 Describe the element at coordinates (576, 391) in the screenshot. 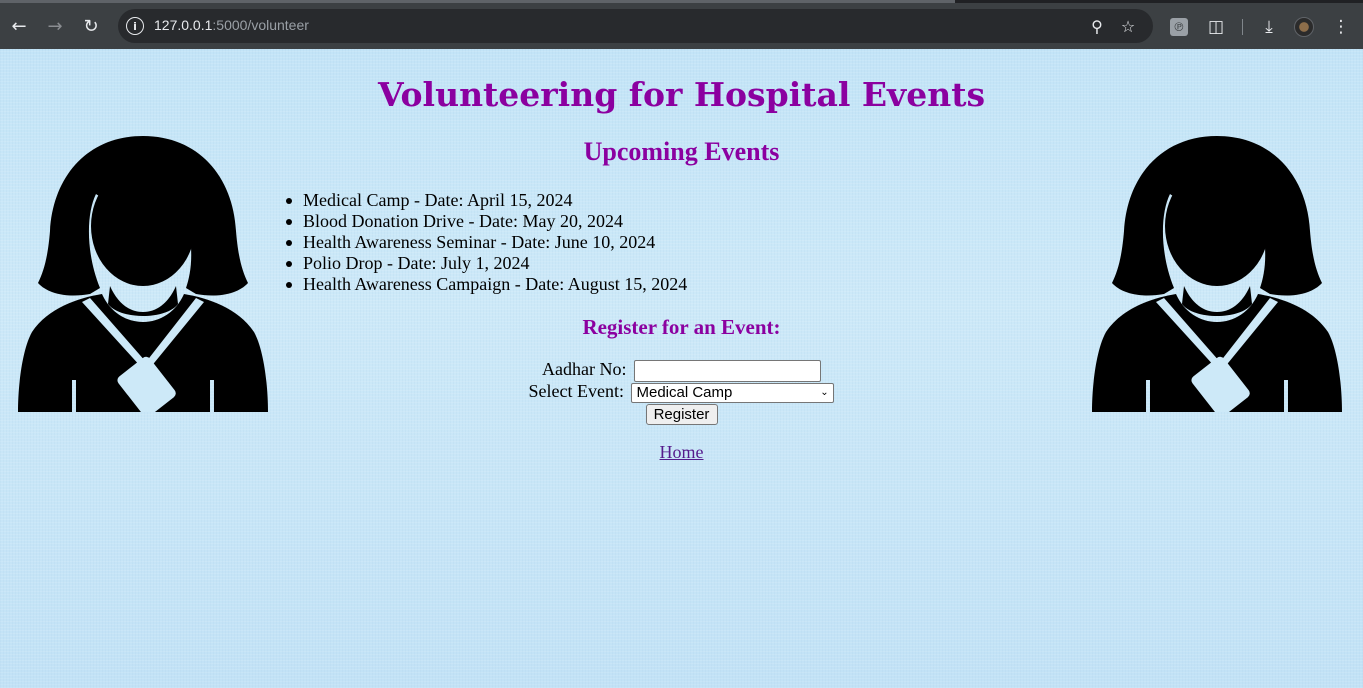

I see `event-label: Select Event:` at that location.